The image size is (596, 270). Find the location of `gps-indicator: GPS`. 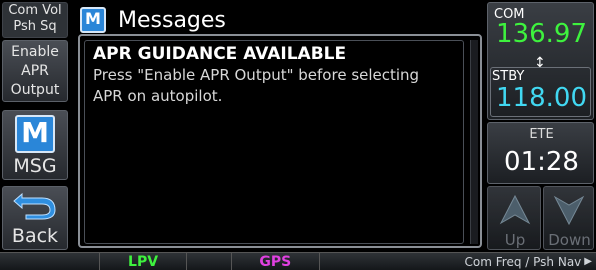

gps-indicator: GPS is located at coordinates (275, 261).